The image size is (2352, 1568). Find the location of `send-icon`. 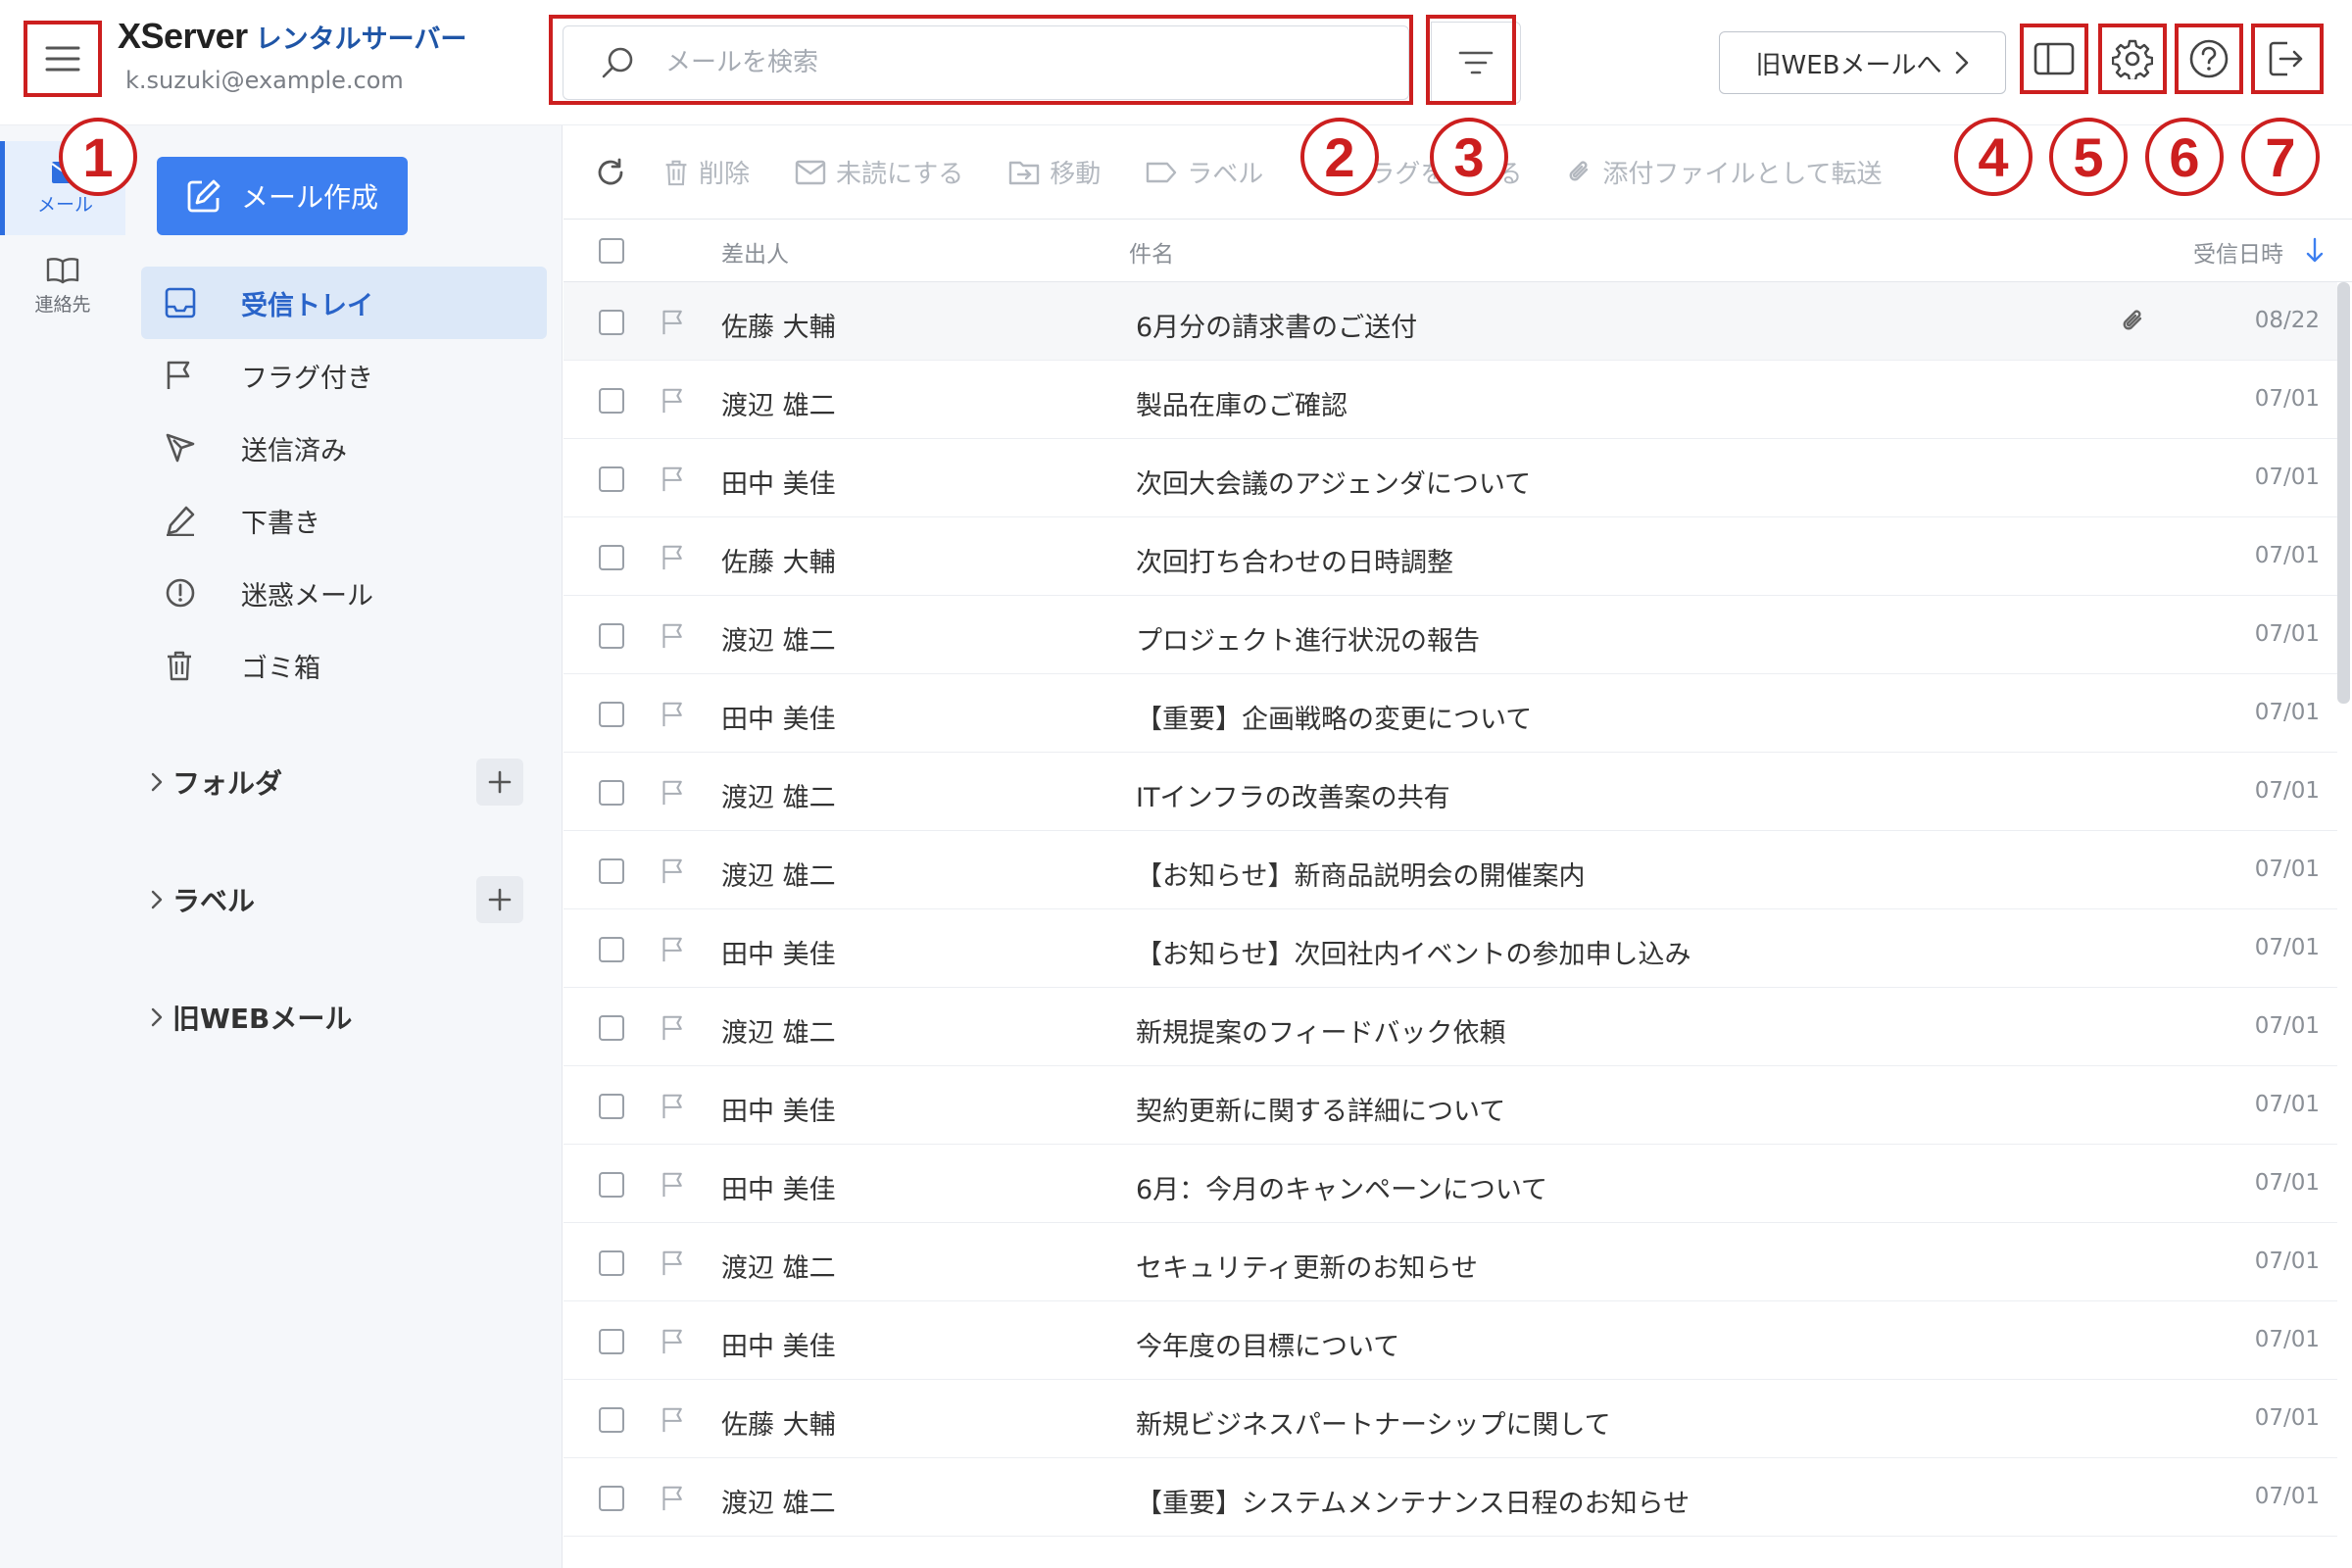

send-icon is located at coordinates (180, 448).